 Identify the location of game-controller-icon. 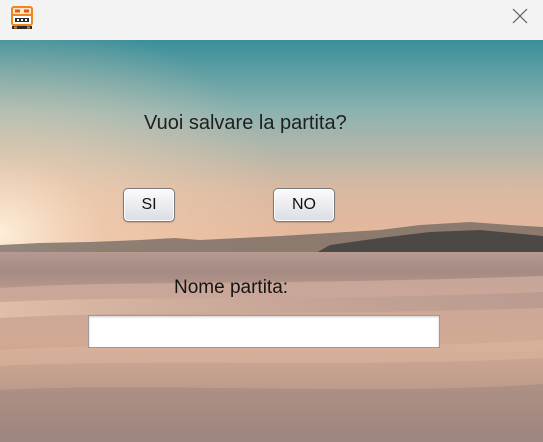
(22, 18).